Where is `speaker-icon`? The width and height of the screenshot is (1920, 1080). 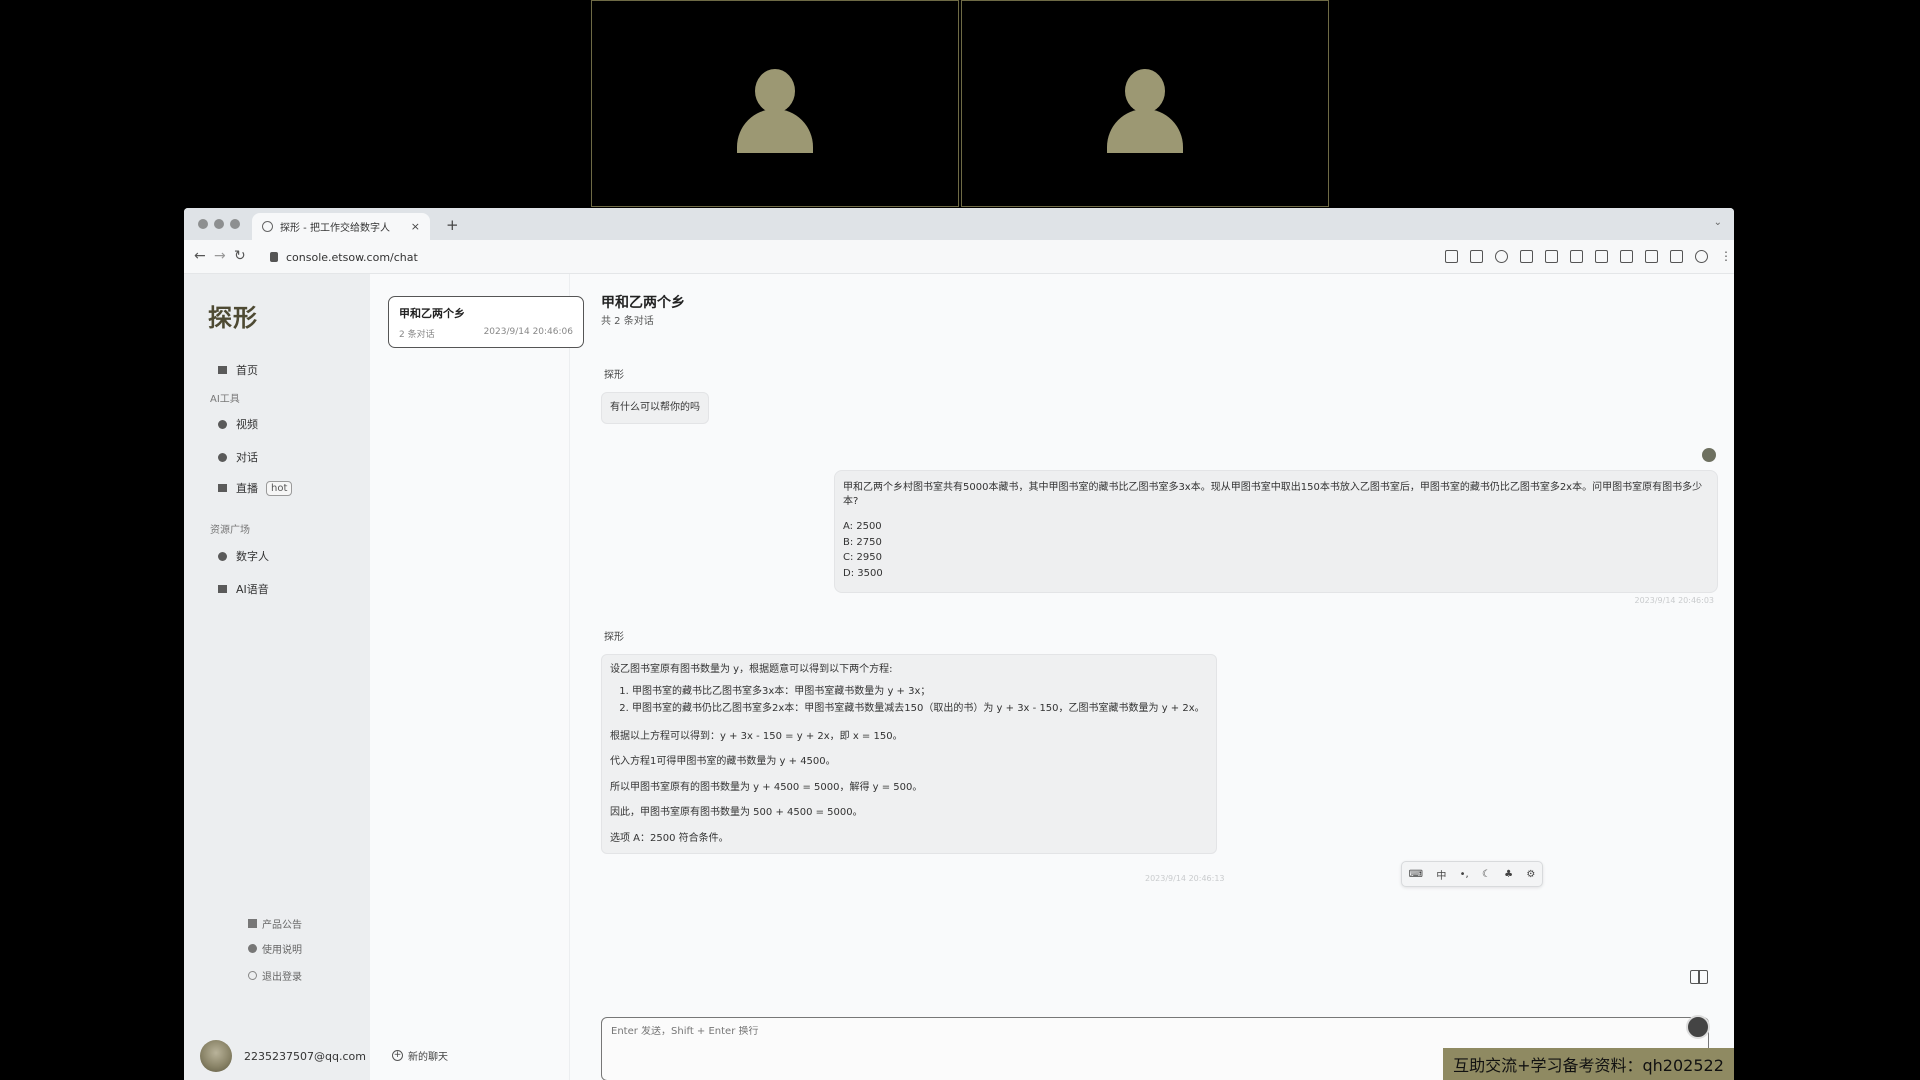
speaker-icon is located at coordinates (222, 589).